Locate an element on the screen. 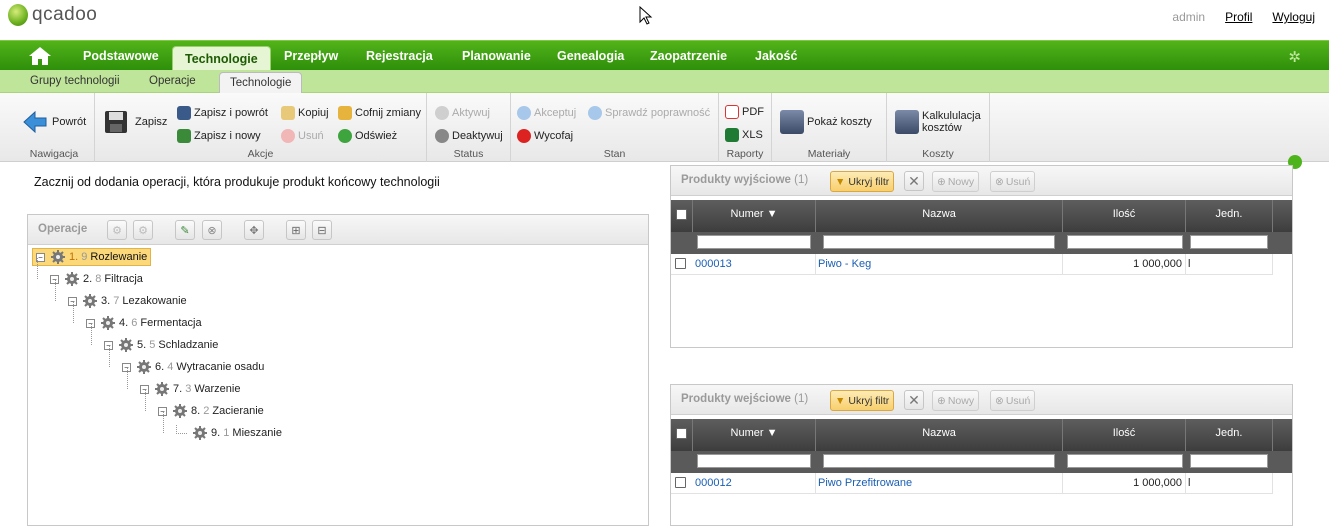 This screenshot has height=526, width=1329. input-filter-qty is located at coordinates (1125, 461).